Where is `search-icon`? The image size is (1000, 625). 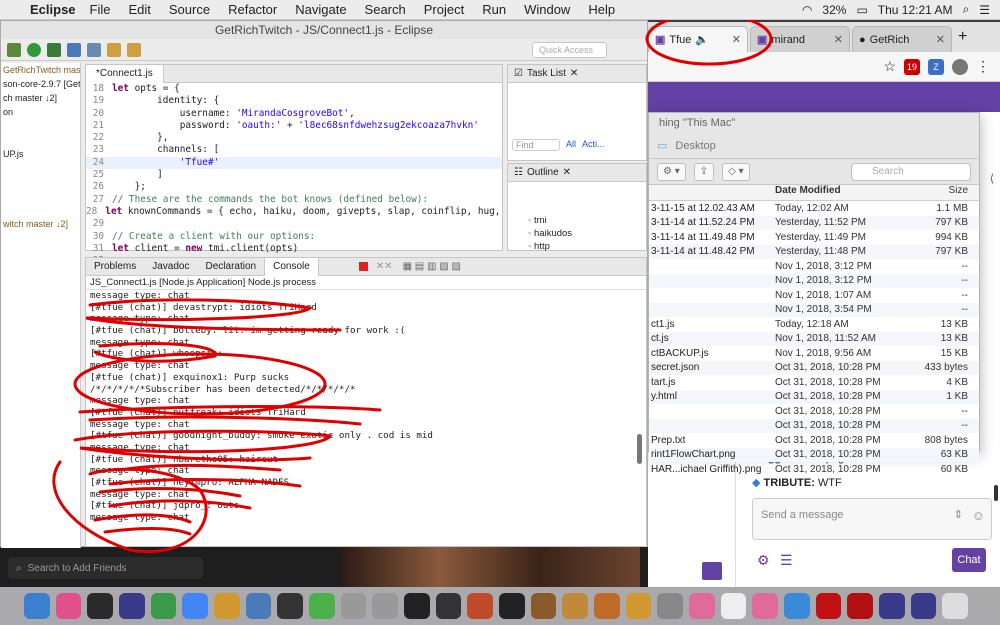
search-icon is located at coordinates (94, 49).